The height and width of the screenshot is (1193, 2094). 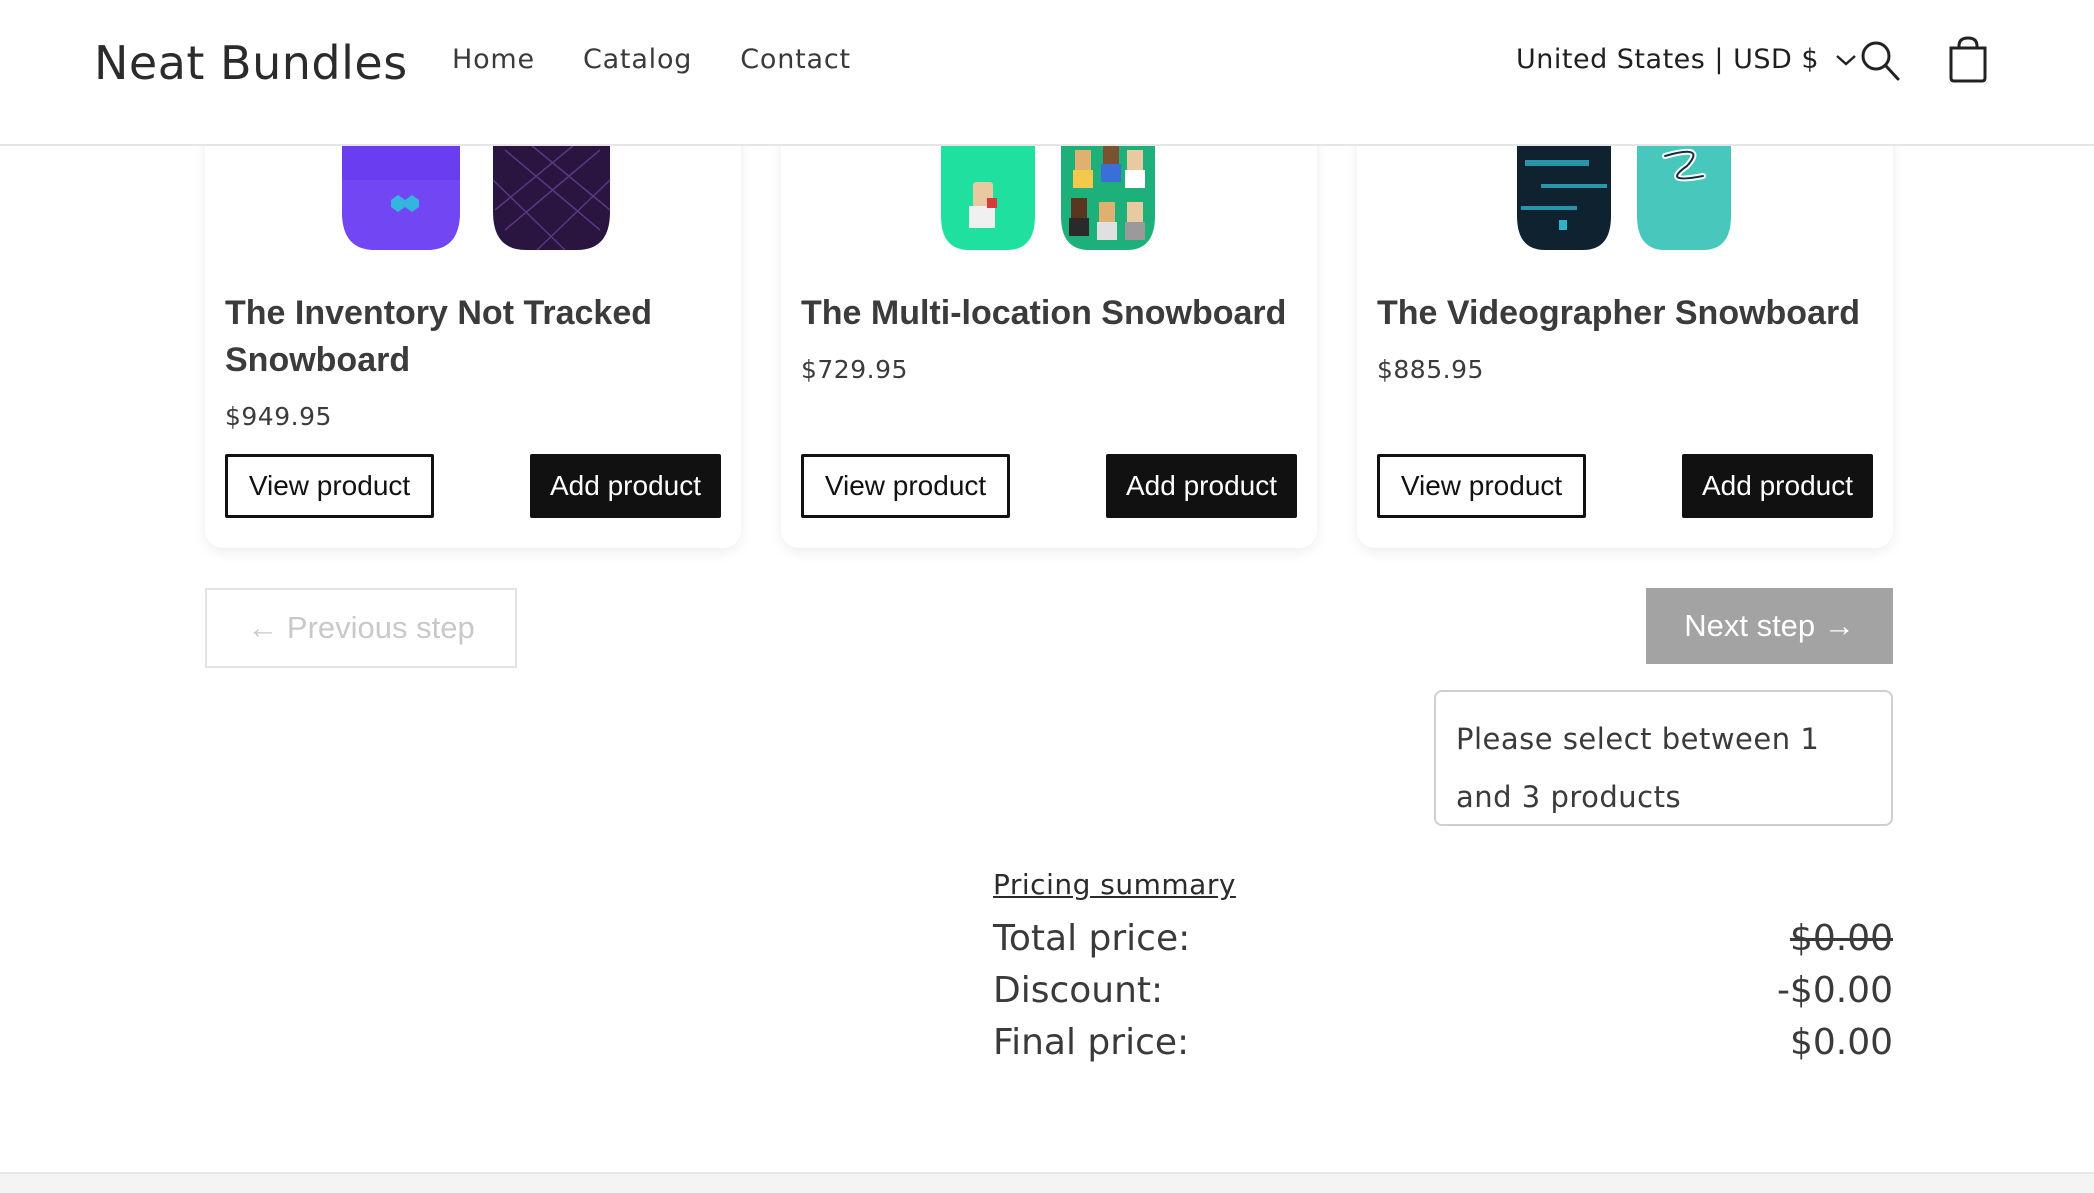 I want to click on total-price-value: $0.00, so click(x=1841, y=938).